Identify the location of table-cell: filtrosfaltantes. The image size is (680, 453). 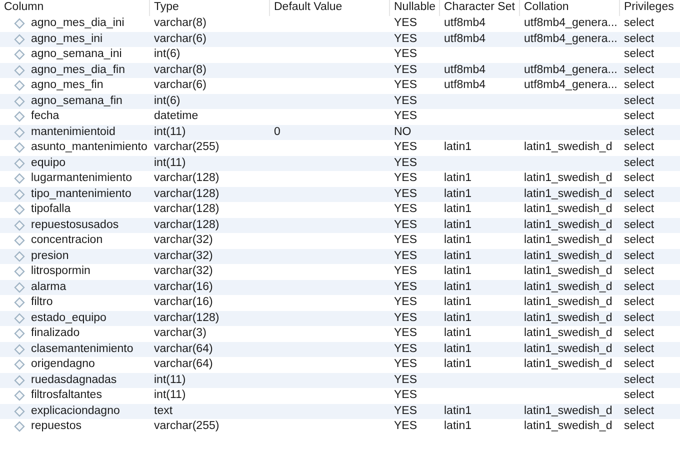
(66, 396).